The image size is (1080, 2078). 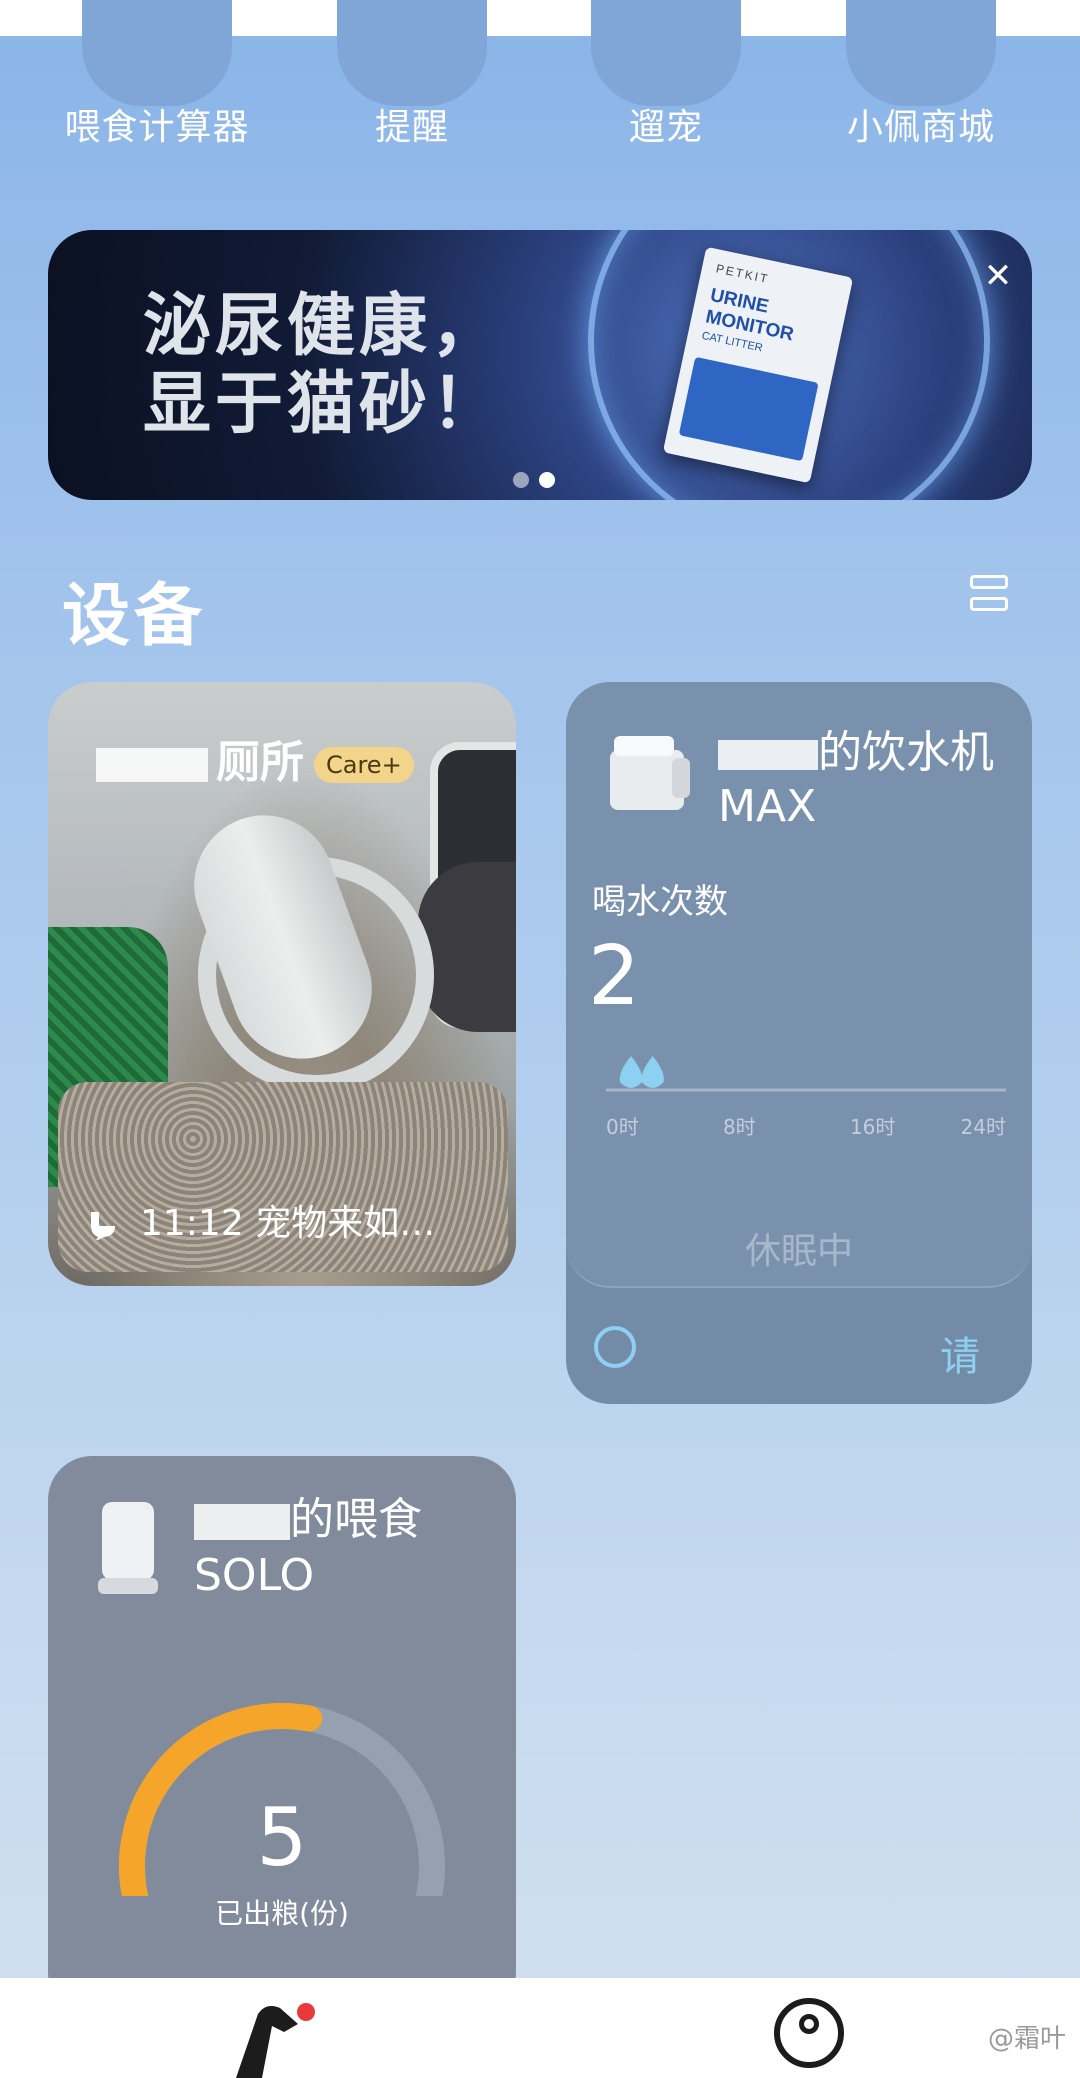 What do you see at coordinates (364, 765) in the screenshot?
I see `care-plus-badge: Care+` at bounding box center [364, 765].